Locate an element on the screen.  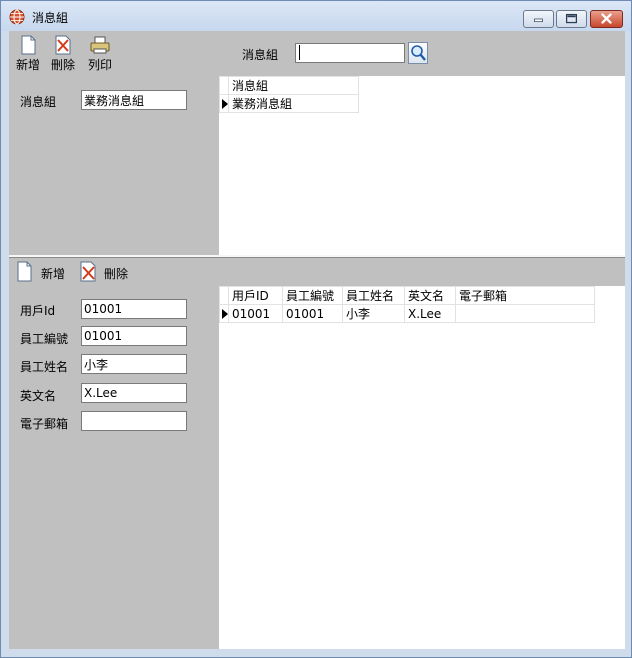
group-cell: 業務消息組 is located at coordinates (293, 103).